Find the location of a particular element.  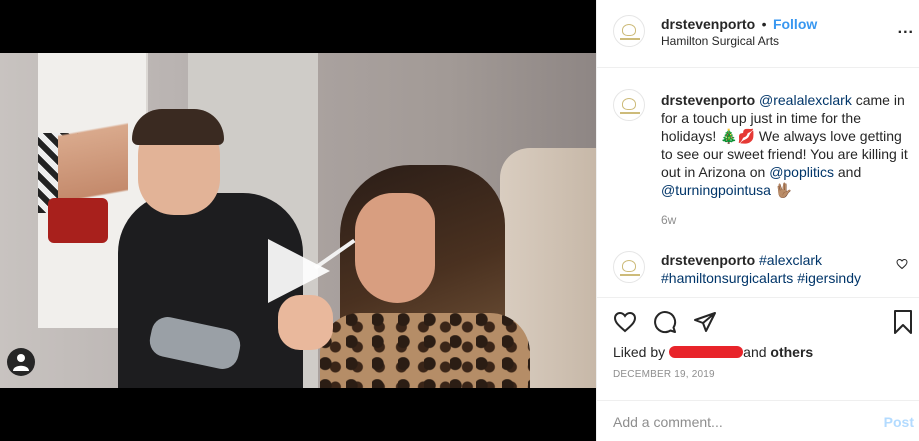

comment-avatar is located at coordinates (629, 267).